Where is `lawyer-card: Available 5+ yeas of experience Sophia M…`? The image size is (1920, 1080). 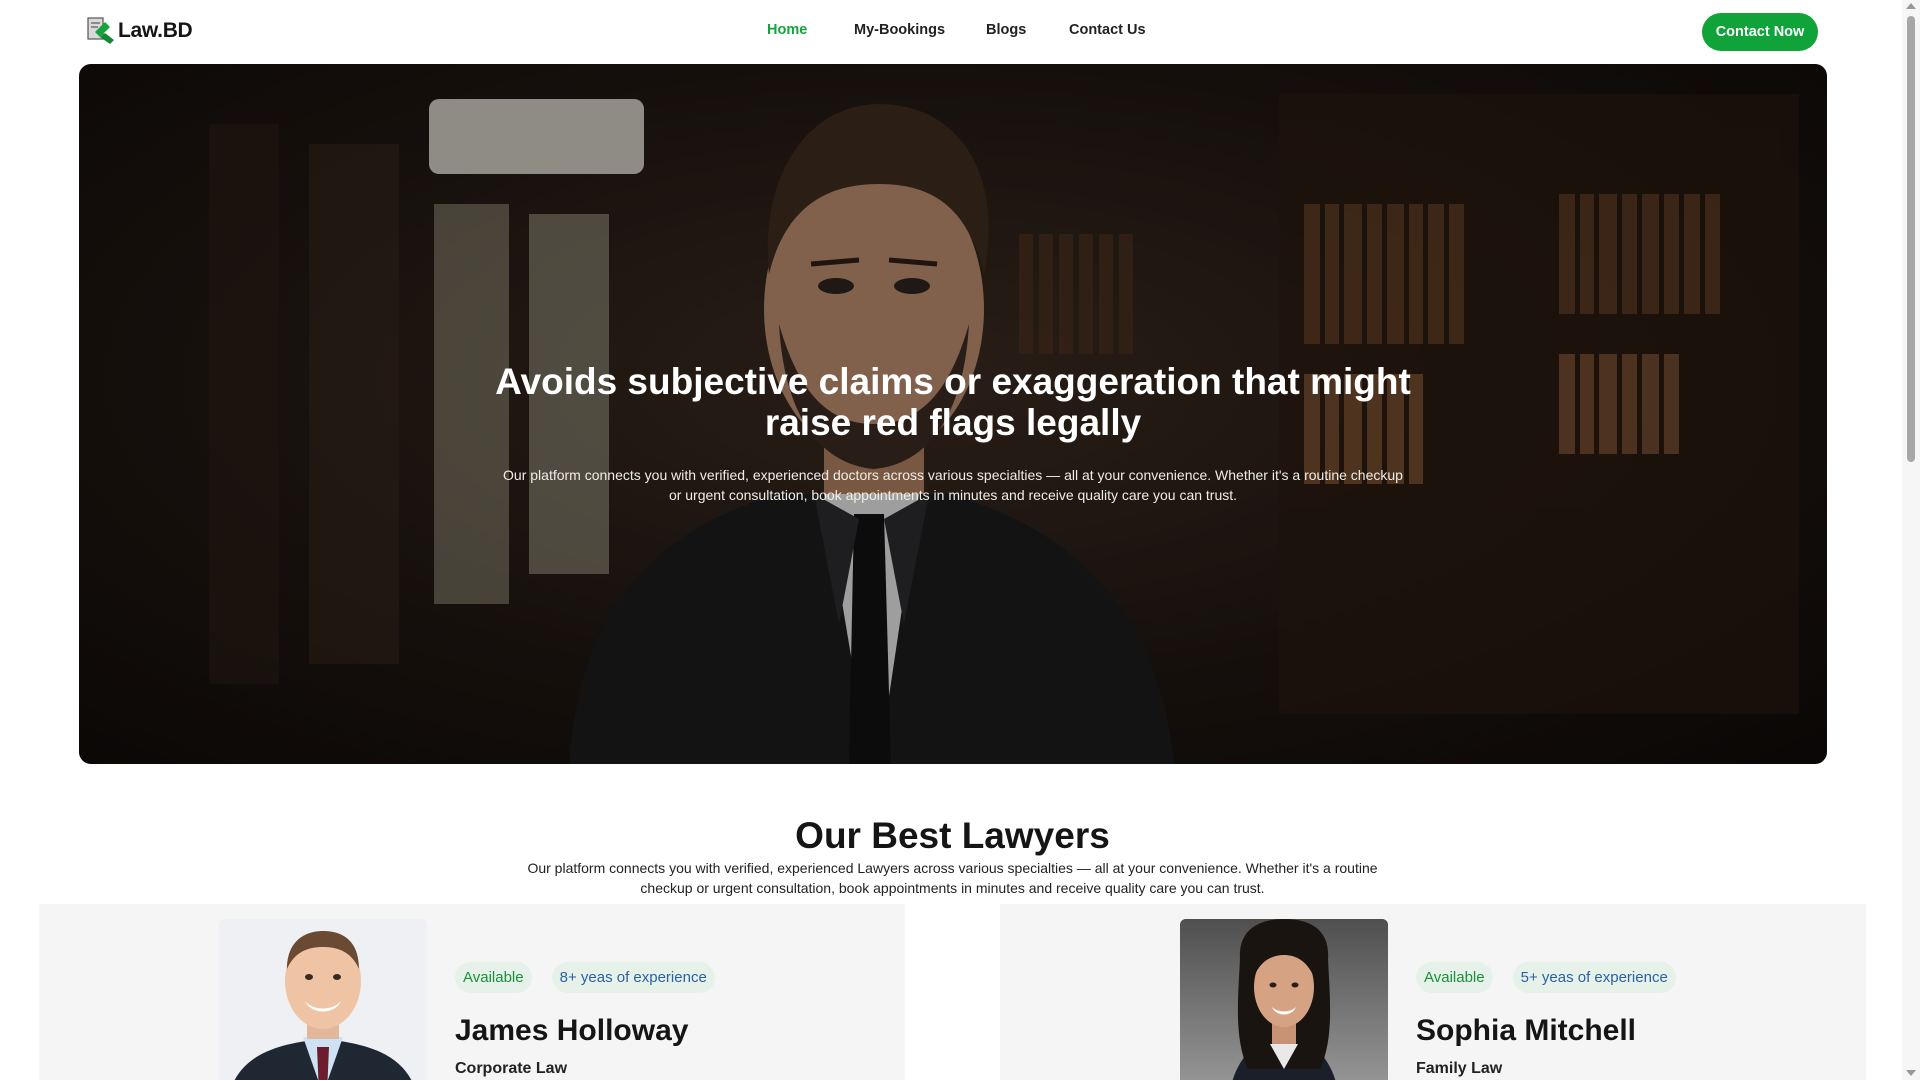
lawyer-card: Available 5+ yeas of experience Sophia M… is located at coordinates (1433, 992).